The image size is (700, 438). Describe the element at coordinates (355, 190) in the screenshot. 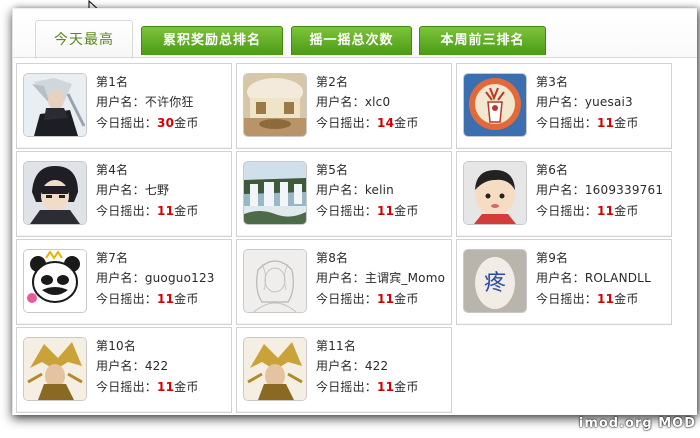

I see `username-line: 用户名：kelin` at that location.